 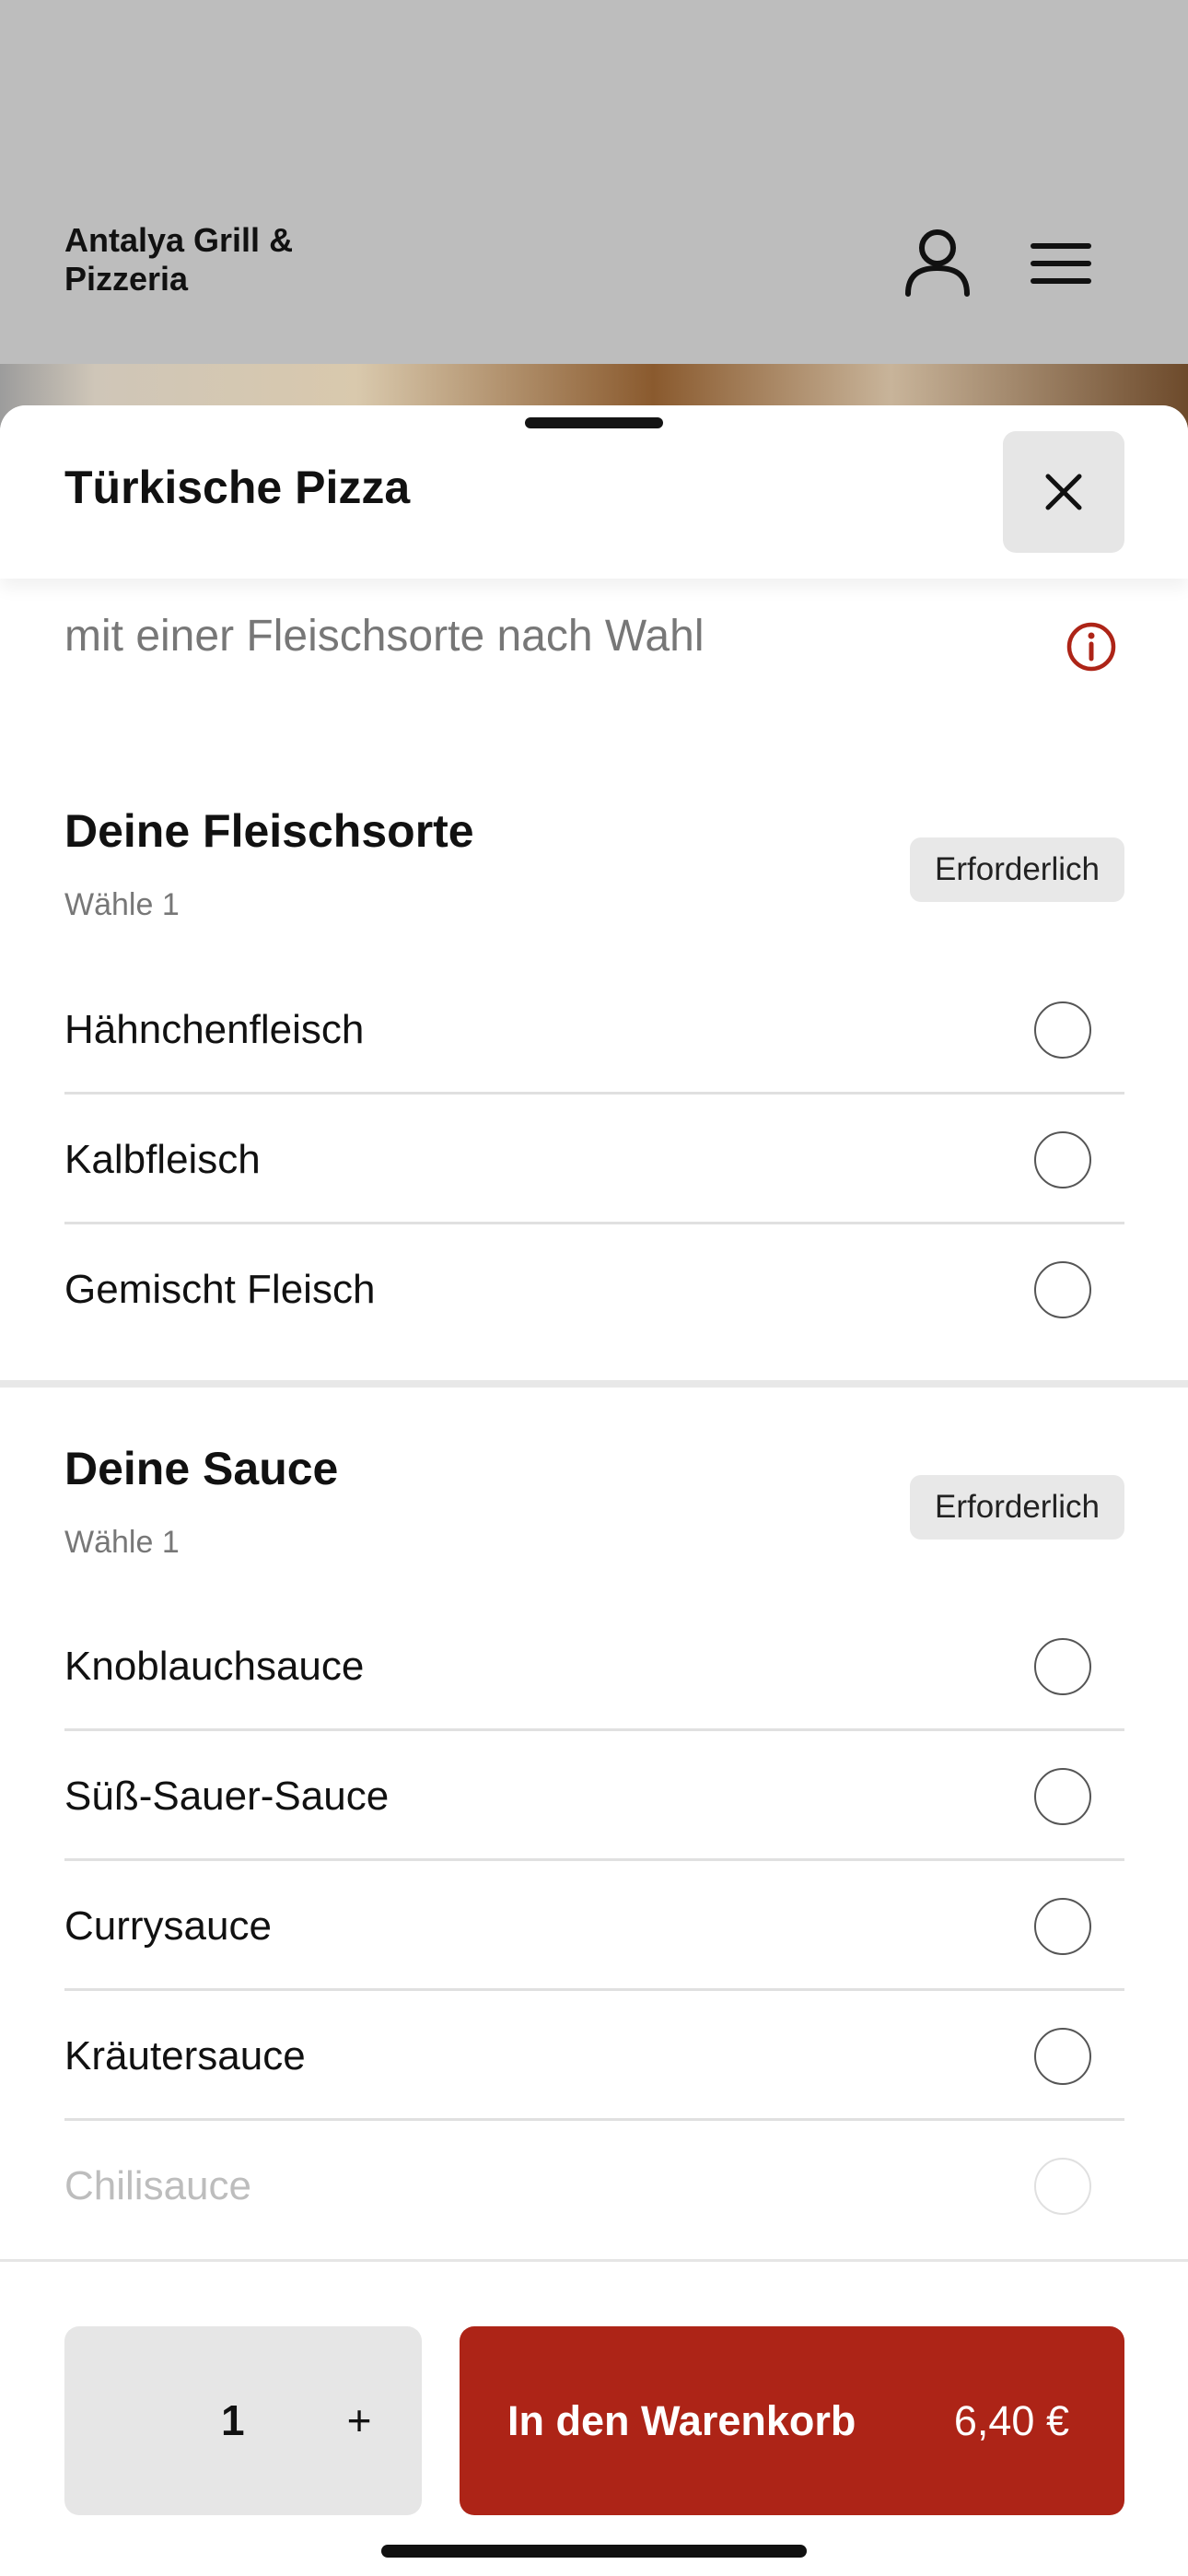 What do you see at coordinates (594, 1384) in the screenshot?
I see `section-divider` at bounding box center [594, 1384].